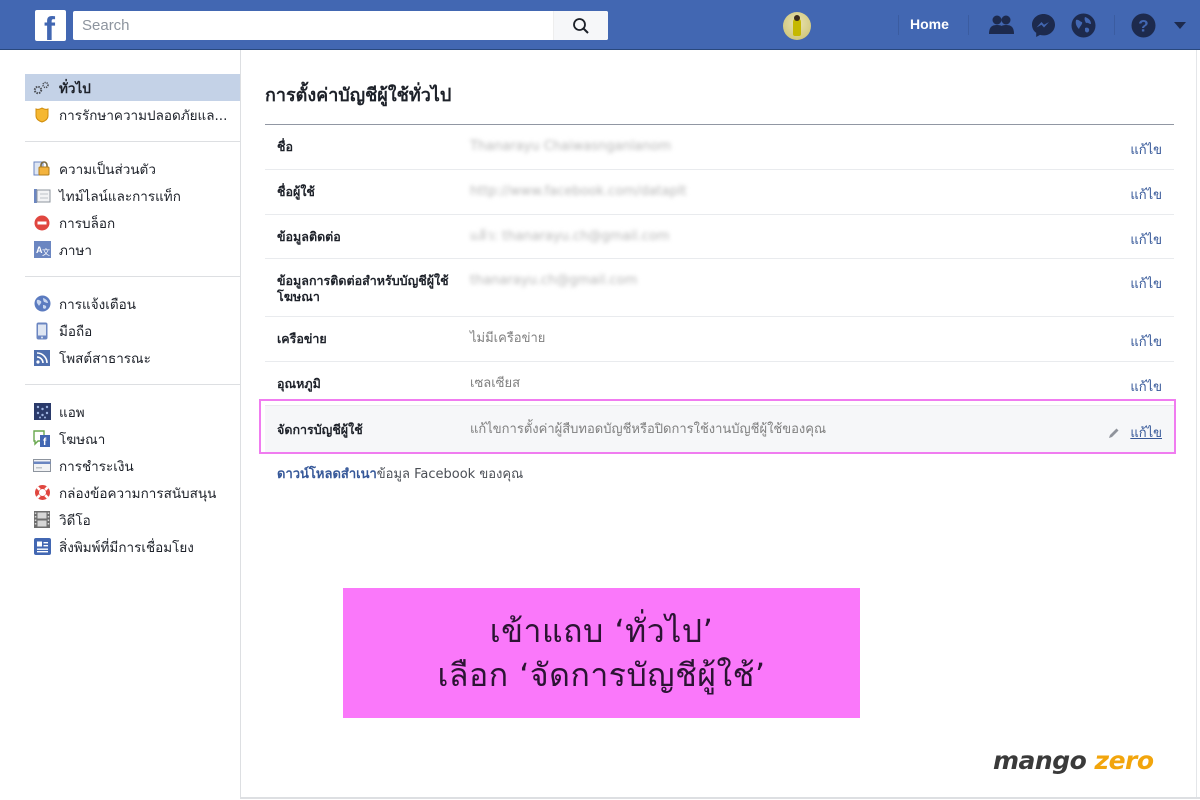 This screenshot has width=1200, height=800. I want to click on sidebar-item-label: กล่องข้อความการสนับสนุน, so click(138, 493).